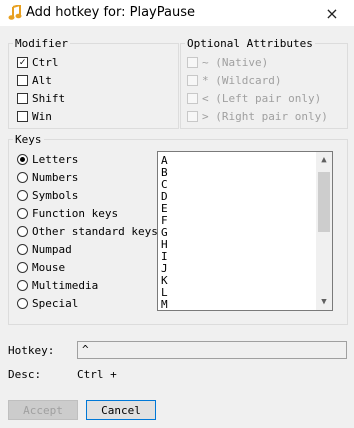 This screenshot has height=428, width=354. Describe the element at coordinates (42, 80) in the screenshot. I see `alt-label: Alt` at that location.